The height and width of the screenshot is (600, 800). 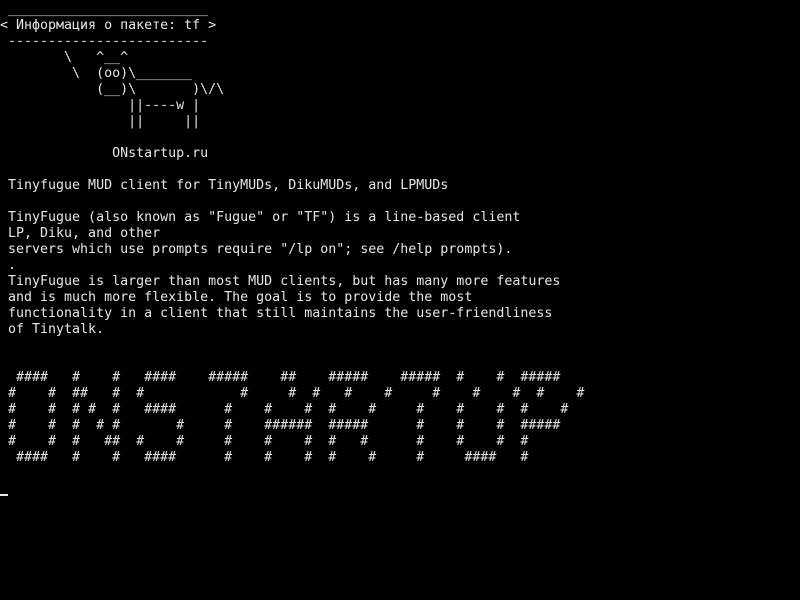 What do you see at coordinates (104, 153) in the screenshot?
I see `site-credit: ONstartup.ru` at bounding box center [104, 153].